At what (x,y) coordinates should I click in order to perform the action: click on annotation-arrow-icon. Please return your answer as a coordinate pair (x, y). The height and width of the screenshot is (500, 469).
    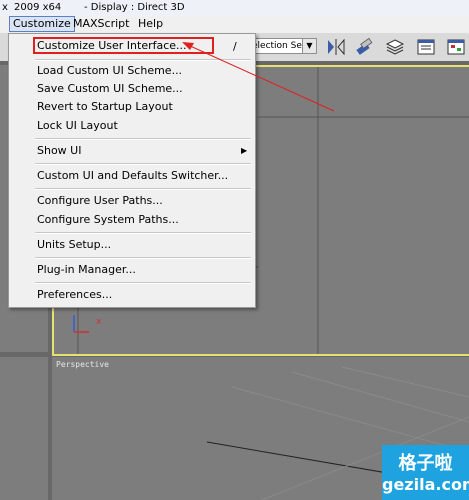
    Looking at the image, I should click on (258, 77).